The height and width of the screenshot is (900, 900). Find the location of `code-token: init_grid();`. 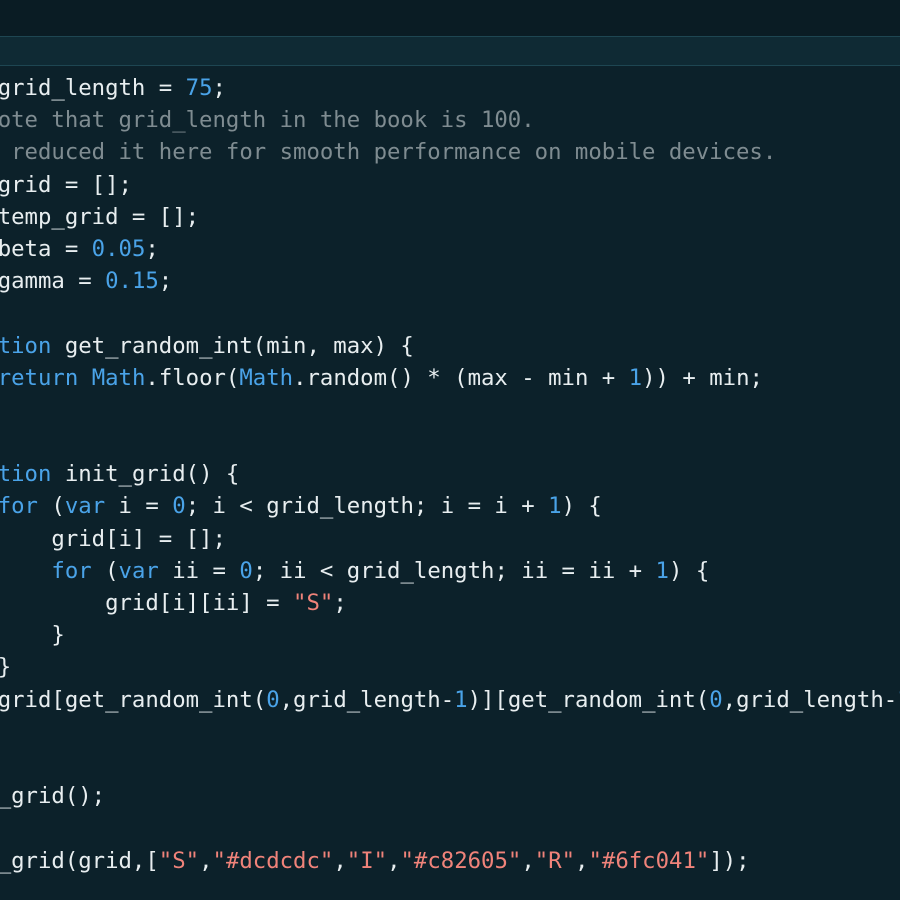

code-token: init_grid(); is located at coordinates (53, 796).